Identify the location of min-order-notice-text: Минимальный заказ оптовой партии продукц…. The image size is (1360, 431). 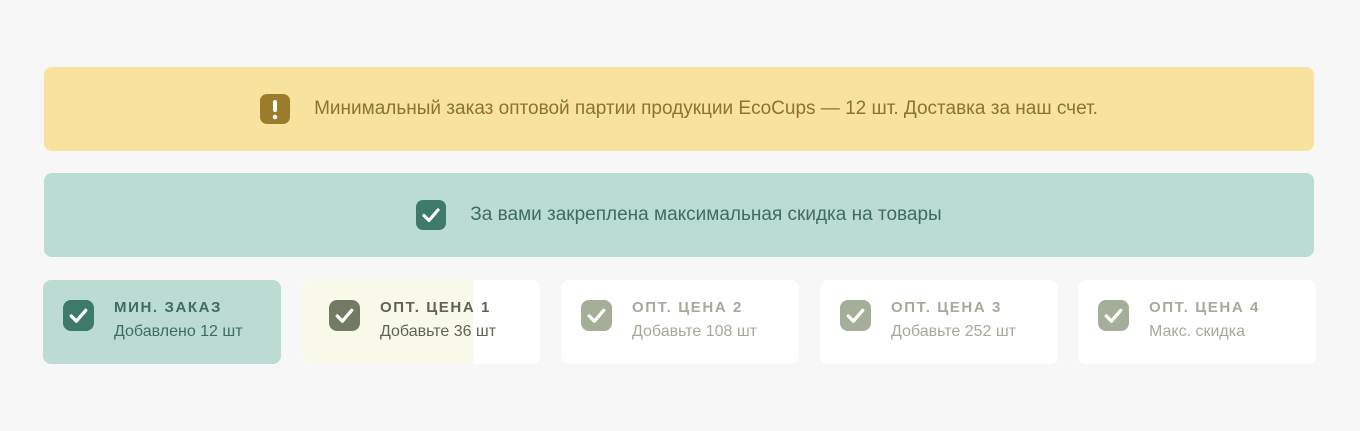
(706, 108).